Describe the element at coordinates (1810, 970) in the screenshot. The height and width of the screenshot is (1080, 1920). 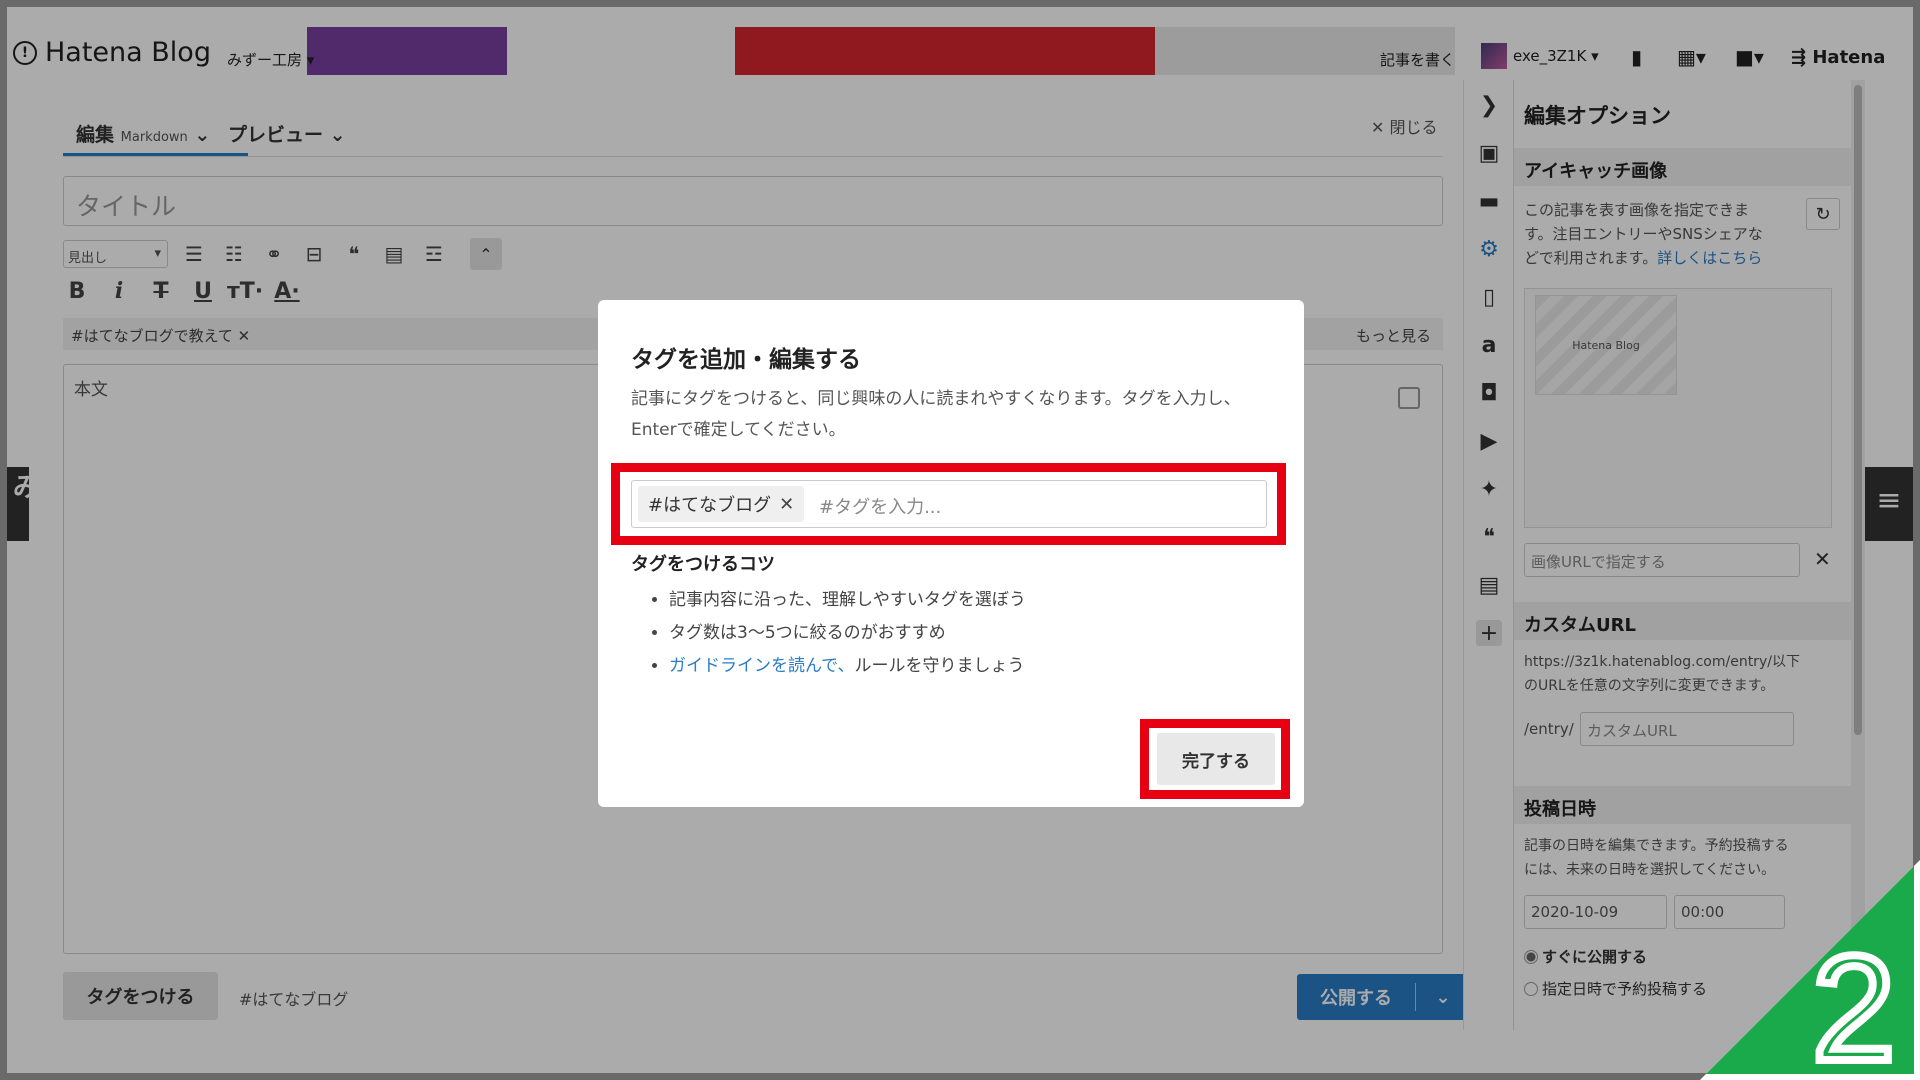
I see `step-badge: 2` at that location.